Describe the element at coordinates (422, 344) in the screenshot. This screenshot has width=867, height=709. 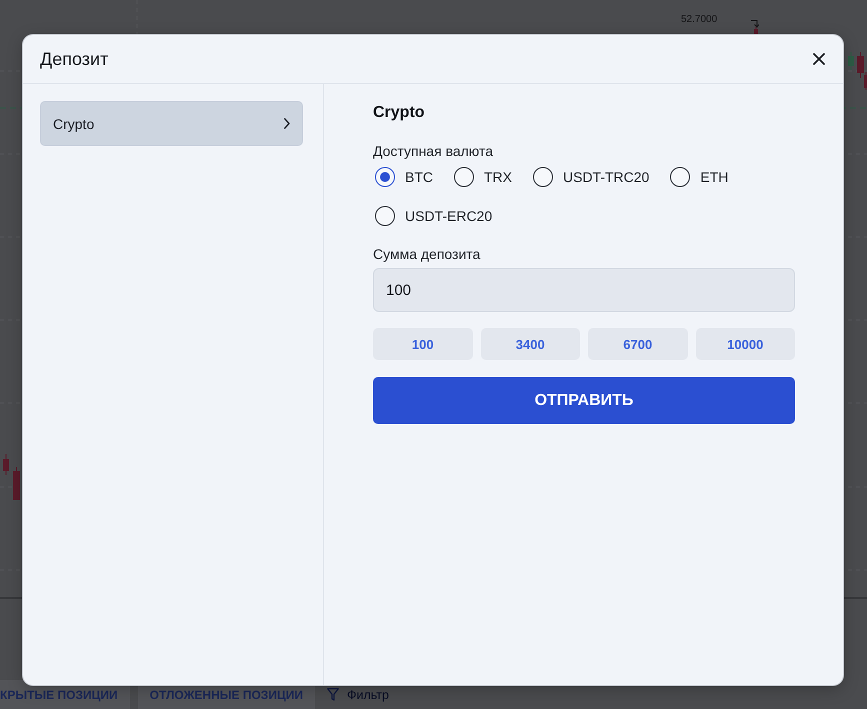
I see `preset-amount-button: 100` at that location.